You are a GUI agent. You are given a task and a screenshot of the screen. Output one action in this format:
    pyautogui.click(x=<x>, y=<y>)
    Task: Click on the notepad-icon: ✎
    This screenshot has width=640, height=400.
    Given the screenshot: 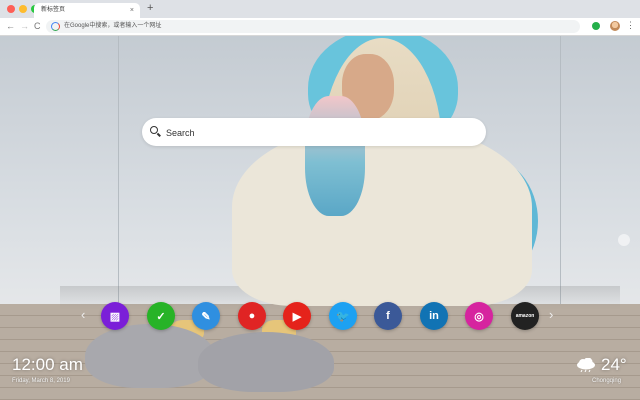 What is the action you would take?
    pyautogui.click(x=206, y=316)
    